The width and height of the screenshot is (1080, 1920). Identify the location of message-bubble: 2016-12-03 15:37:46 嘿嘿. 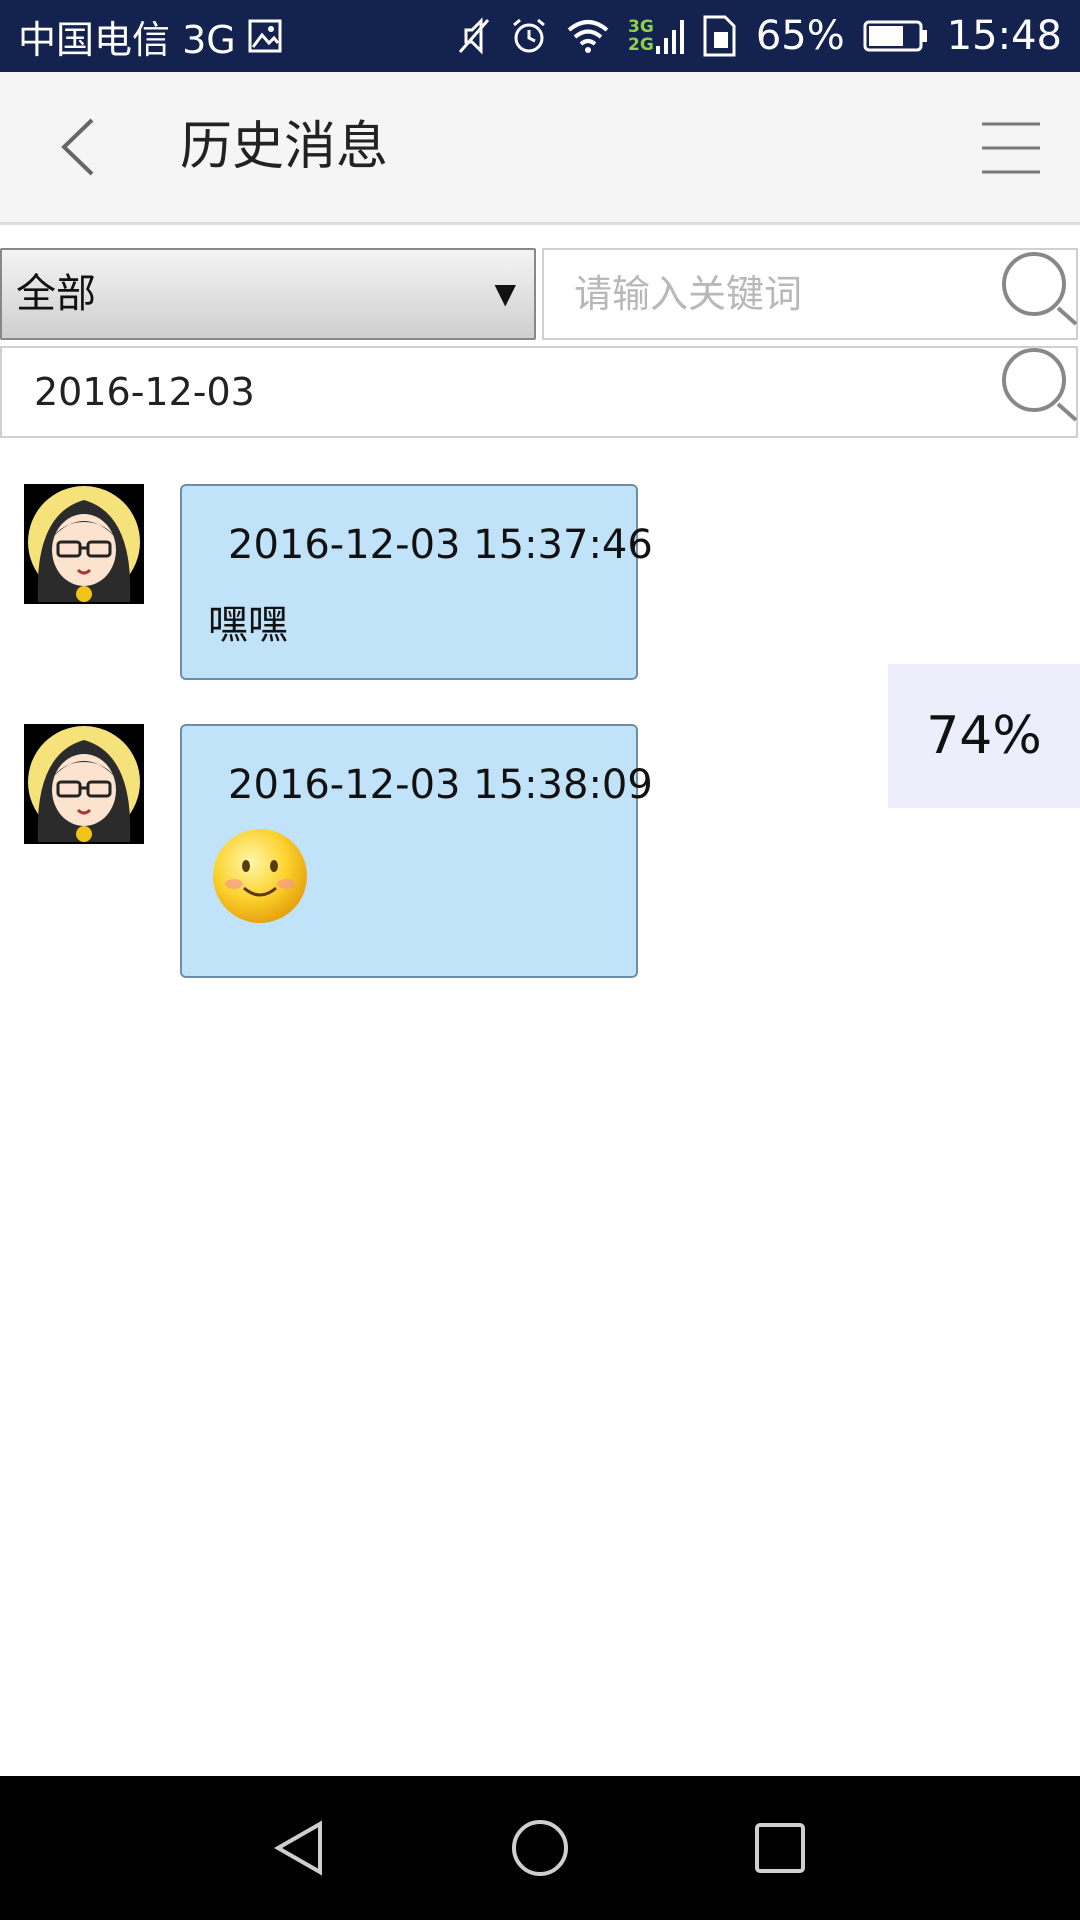
(416, 582).